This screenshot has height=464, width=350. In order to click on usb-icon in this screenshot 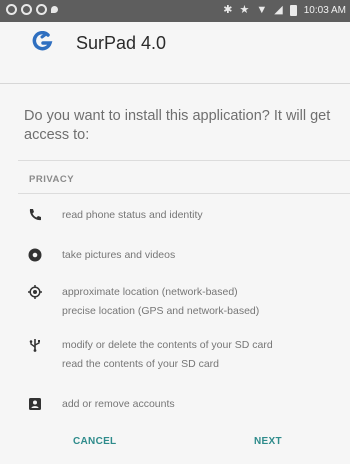, I will do `click(34, 345)`.